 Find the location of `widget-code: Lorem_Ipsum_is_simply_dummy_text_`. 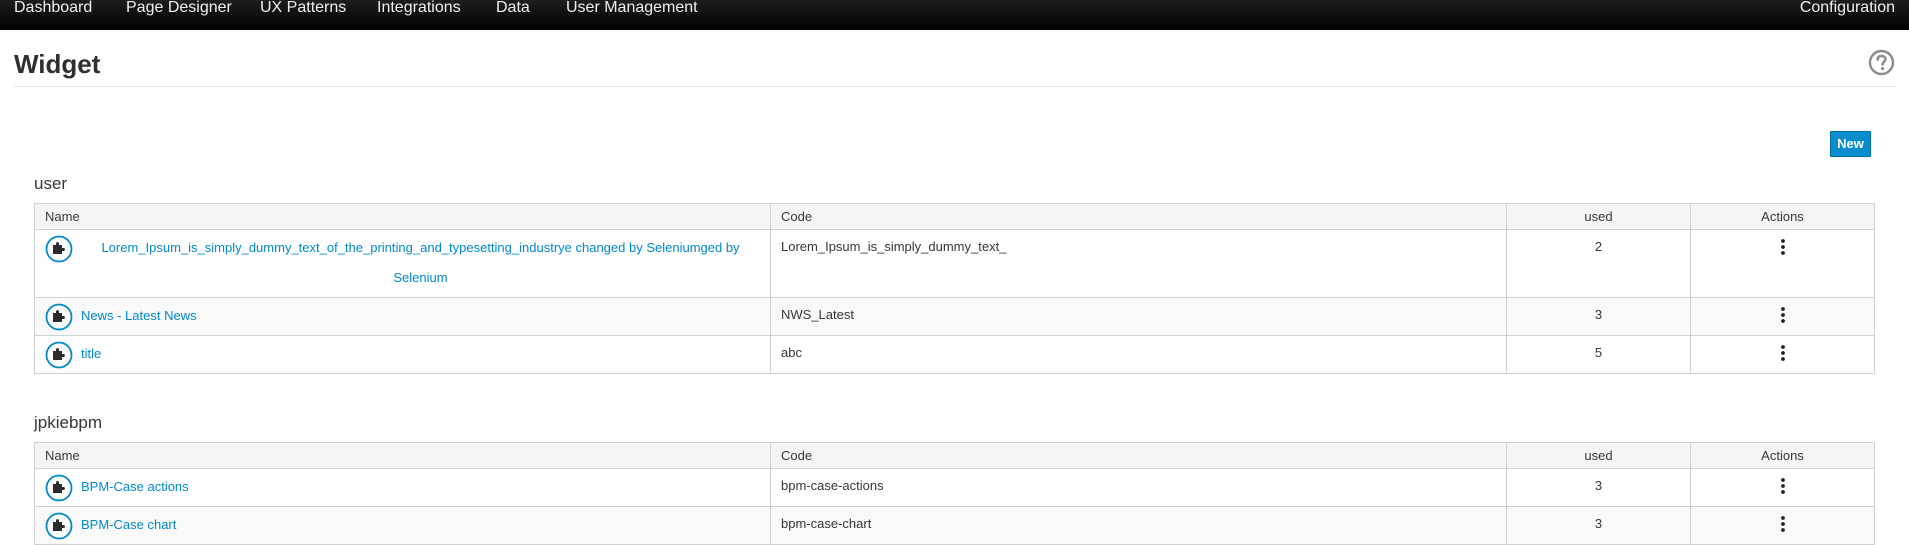

widget-code: Lorem_Ipsum_is_simply_dummy_text_ is located at coordinates (1138, 263).